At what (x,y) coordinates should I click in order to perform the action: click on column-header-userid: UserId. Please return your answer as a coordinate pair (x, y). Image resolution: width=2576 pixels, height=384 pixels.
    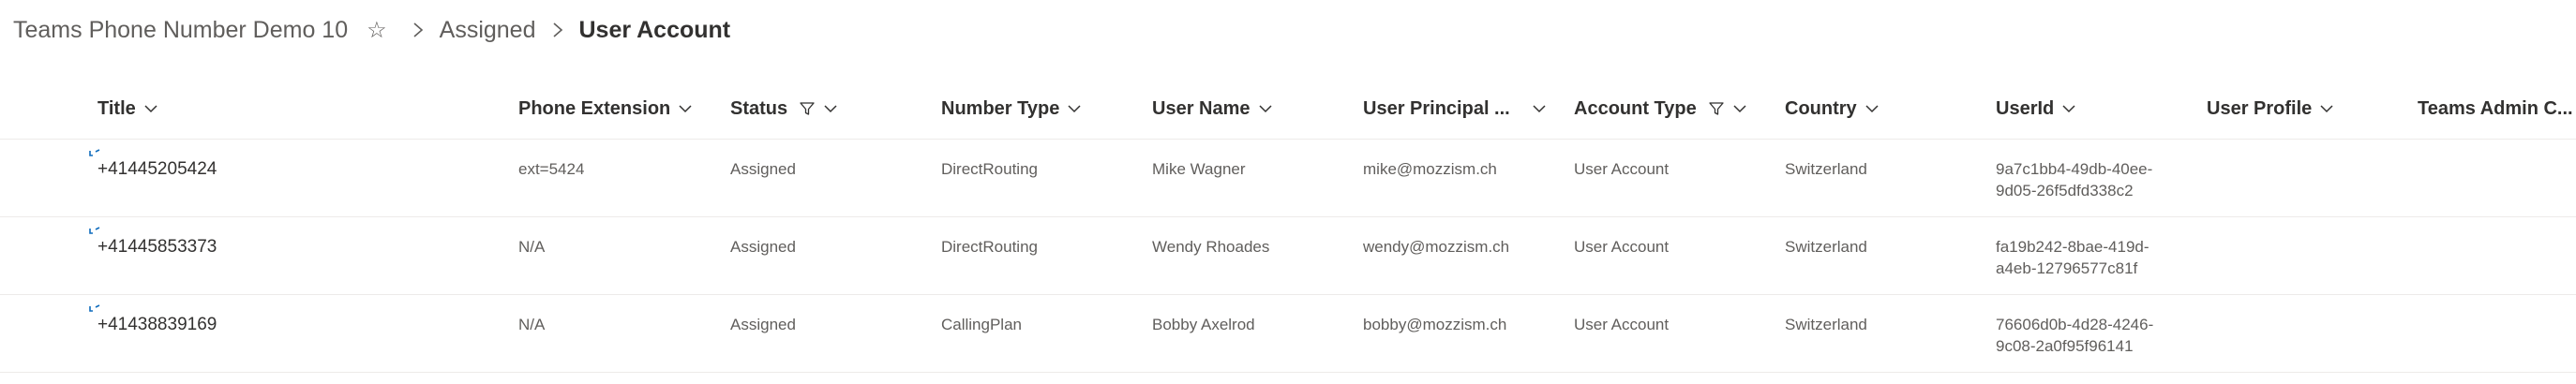
    Looking at the image, I should click on (2036, 109).